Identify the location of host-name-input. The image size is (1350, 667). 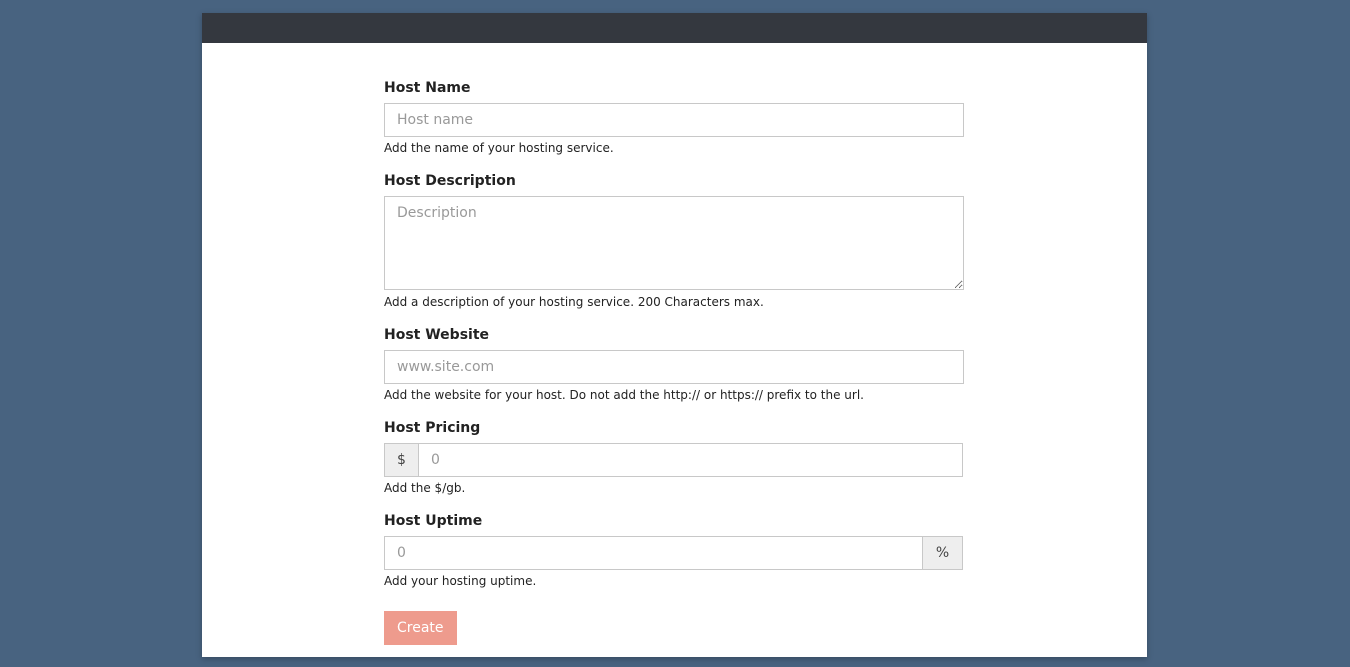
(674, 120).